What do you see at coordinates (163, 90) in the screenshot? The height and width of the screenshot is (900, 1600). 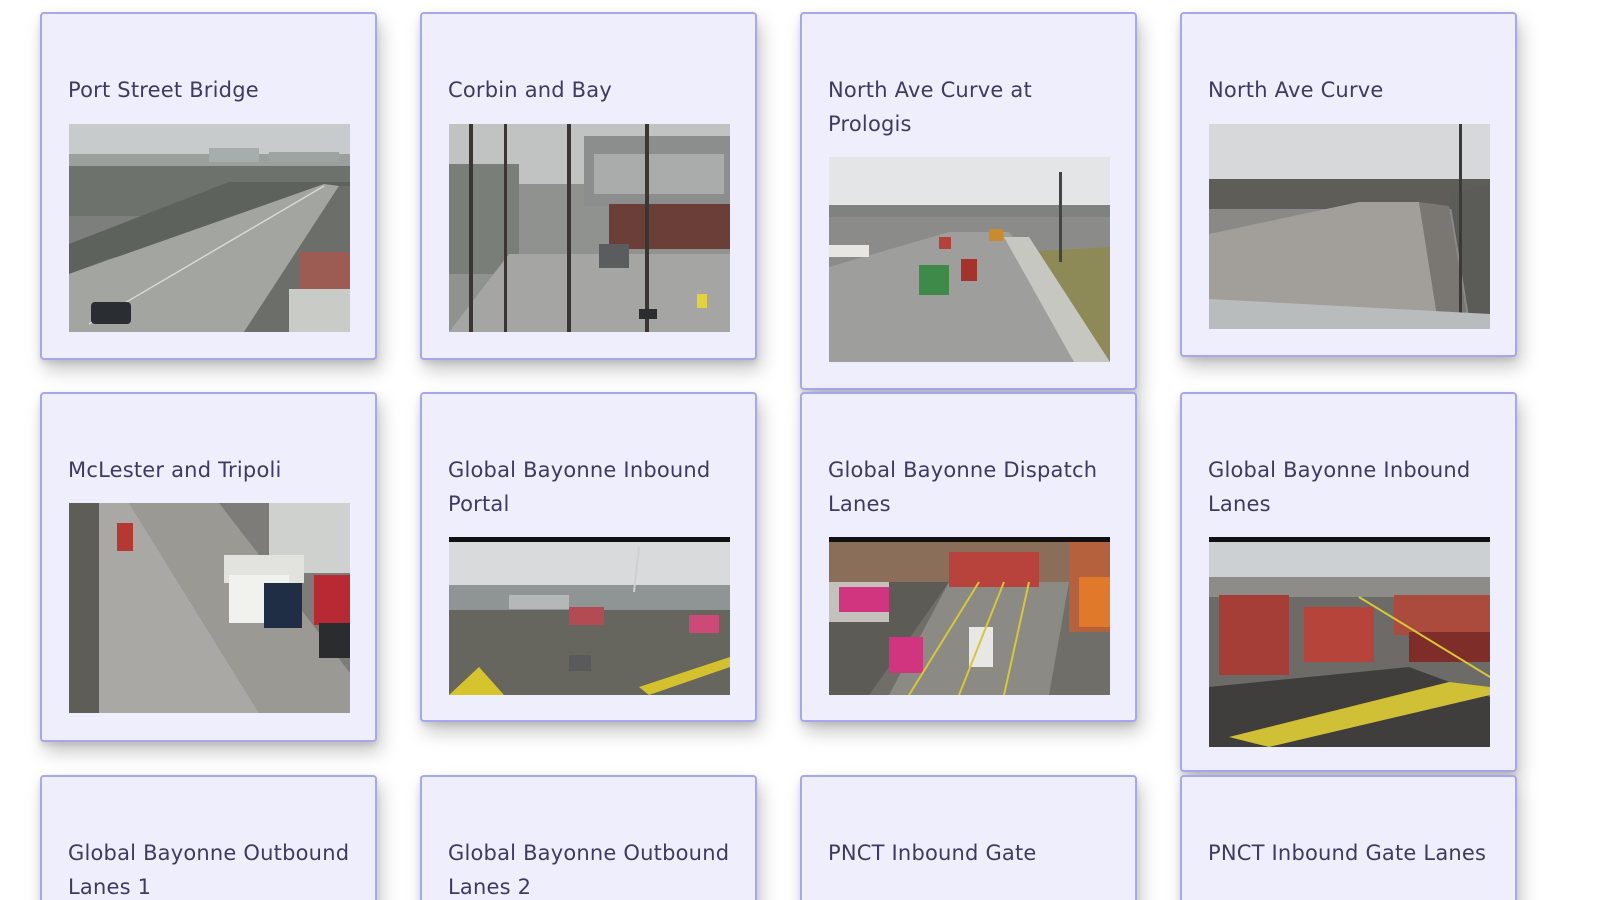 I see `camera-title: Port Street Bridge` at bounding box center [163, 90].